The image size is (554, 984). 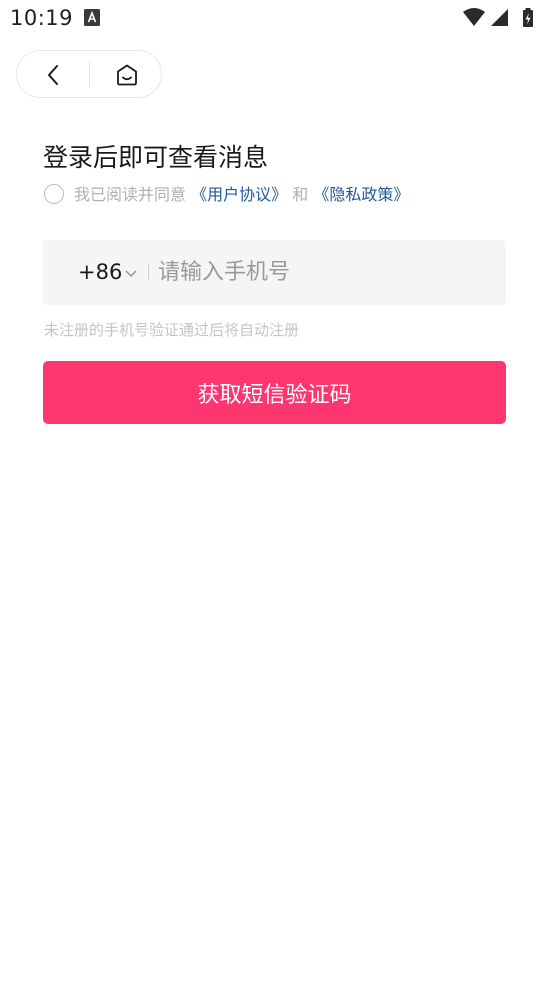 I want to click on battery-charging-icon, so click(x=528, y=17).